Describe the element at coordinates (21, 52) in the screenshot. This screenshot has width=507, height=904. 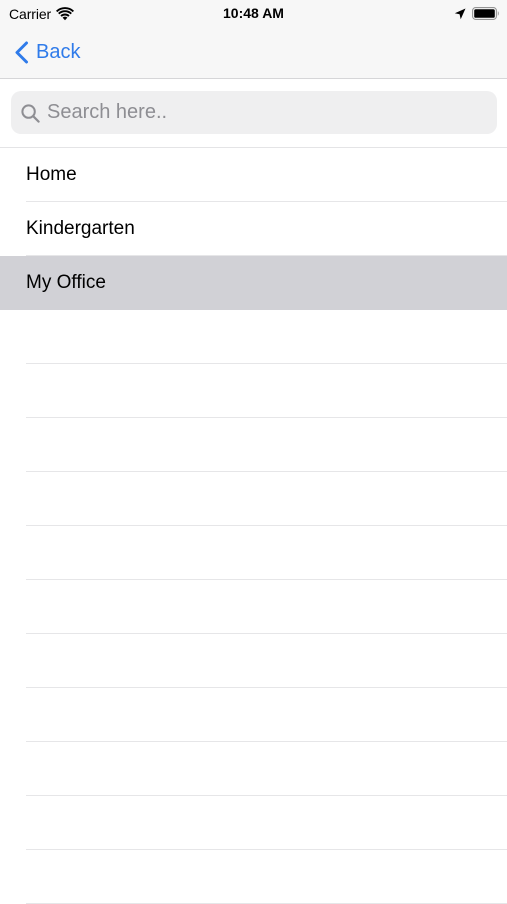
I see `chevron-left-icon` at that location.